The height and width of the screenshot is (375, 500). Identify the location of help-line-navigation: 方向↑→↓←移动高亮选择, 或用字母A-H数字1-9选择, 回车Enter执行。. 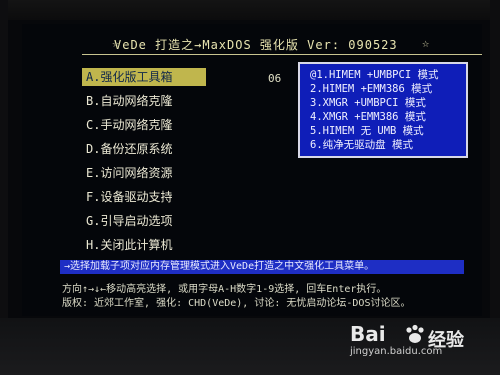
(224, 289).